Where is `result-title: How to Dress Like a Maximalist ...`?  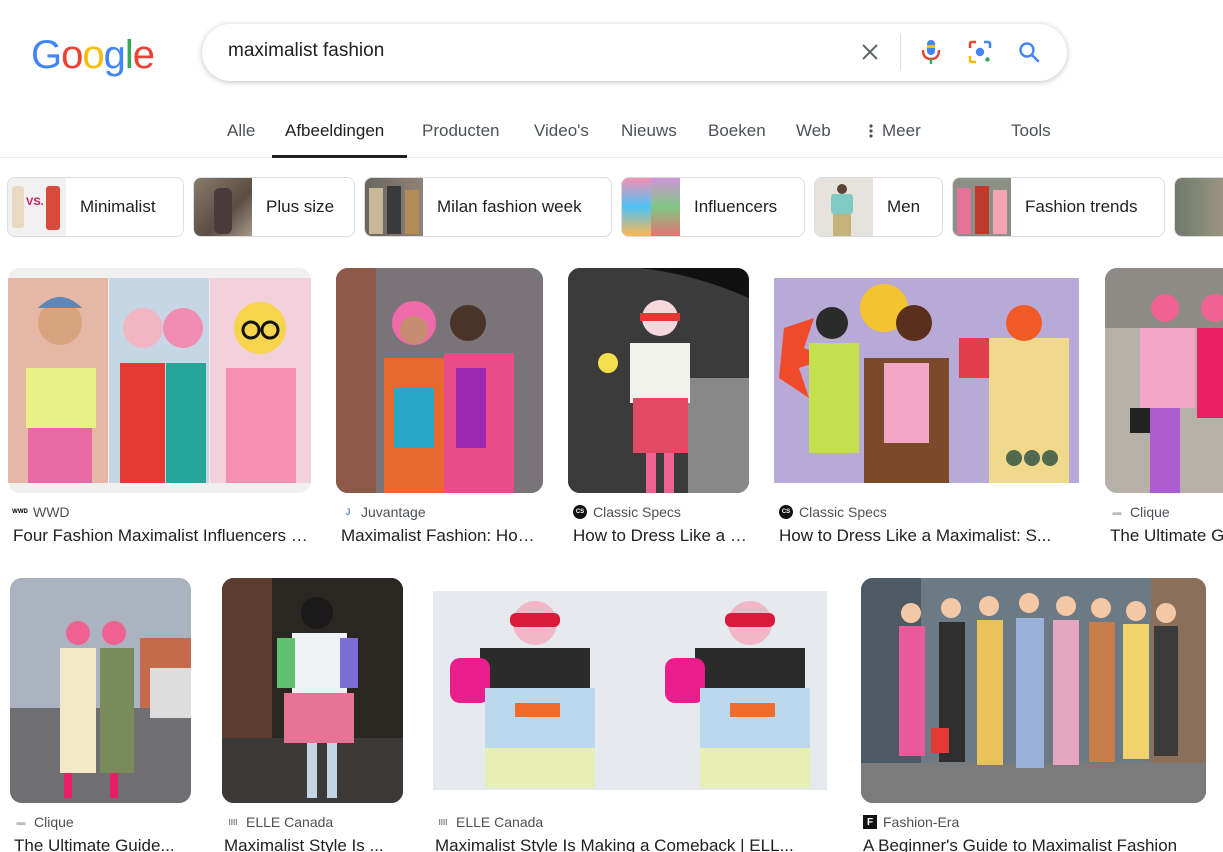
result-title: How to Dress Like a Maximalist ... is located at coordinates (660, 536).